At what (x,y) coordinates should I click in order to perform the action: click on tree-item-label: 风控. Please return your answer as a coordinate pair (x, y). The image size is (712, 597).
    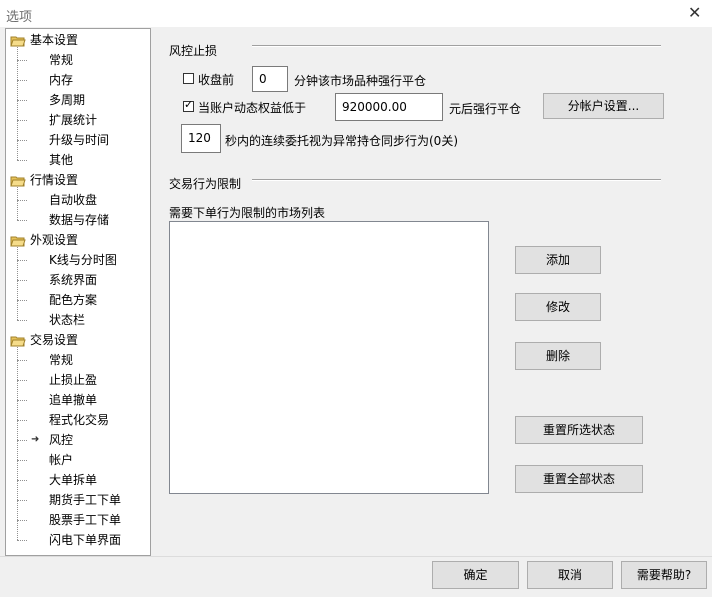
    Looking at the image, I should click on (61, 440).